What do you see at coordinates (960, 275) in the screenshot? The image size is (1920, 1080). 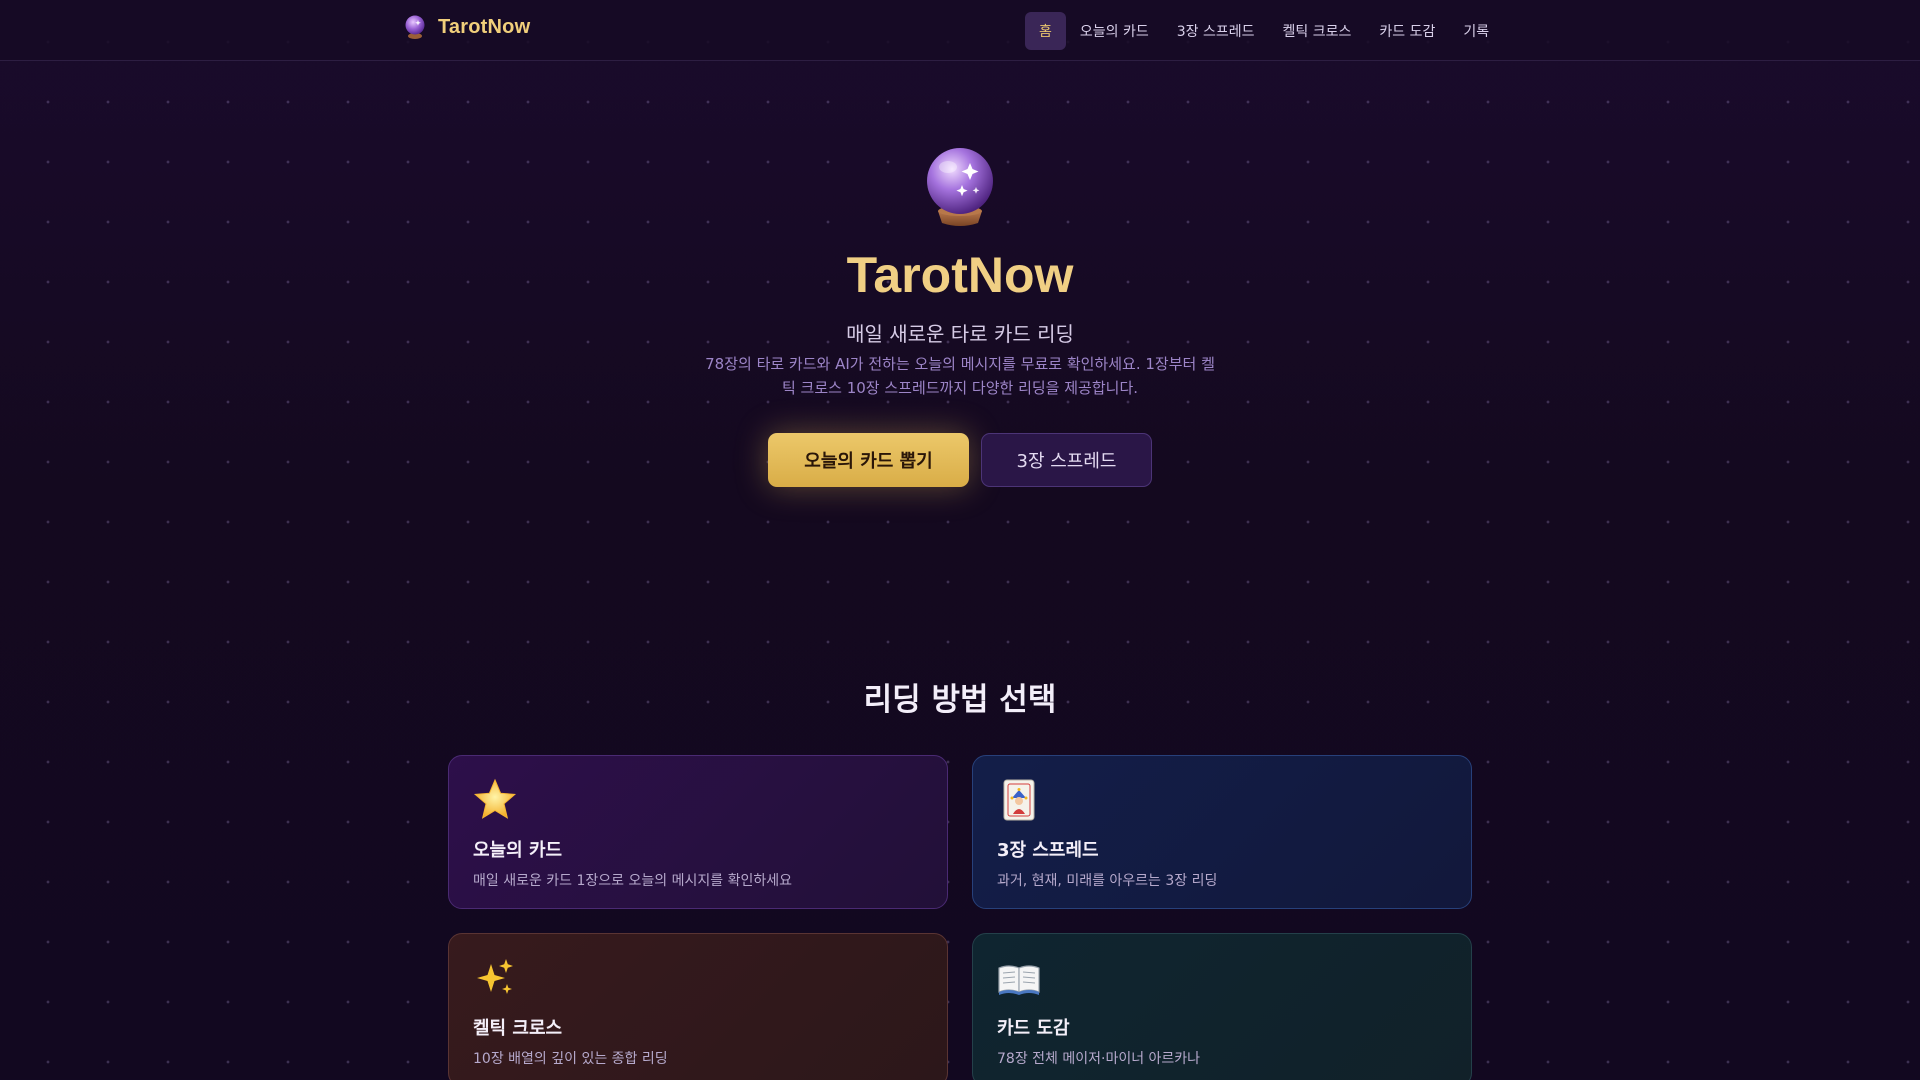 I see `hero-title: TarotNow` at bounding box center [960, 275].